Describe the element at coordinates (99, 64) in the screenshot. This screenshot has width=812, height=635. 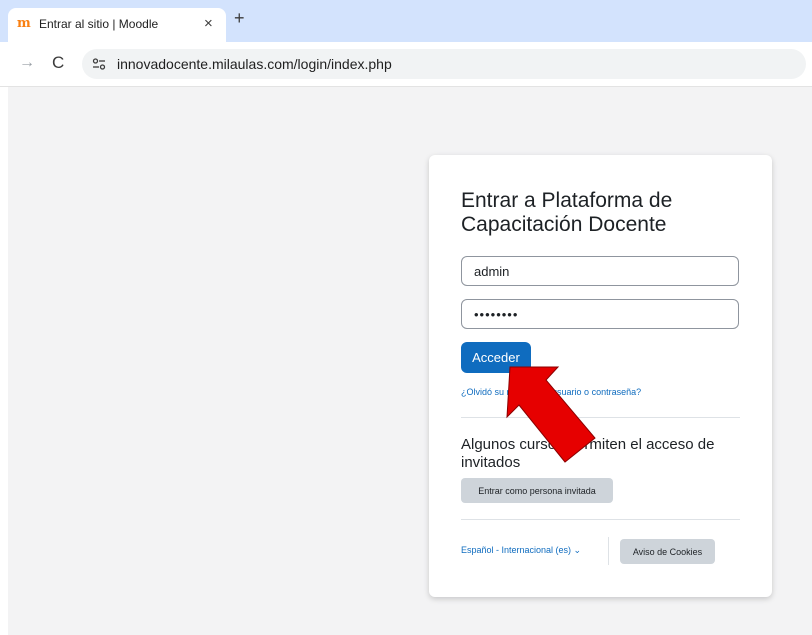
I see `site-info-icon` at that location.